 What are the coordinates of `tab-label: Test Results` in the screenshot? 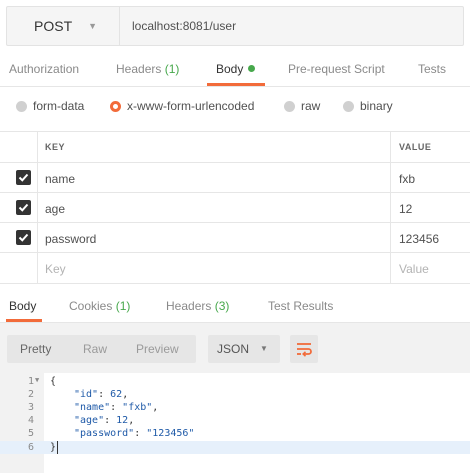 It's located at (301, 306).